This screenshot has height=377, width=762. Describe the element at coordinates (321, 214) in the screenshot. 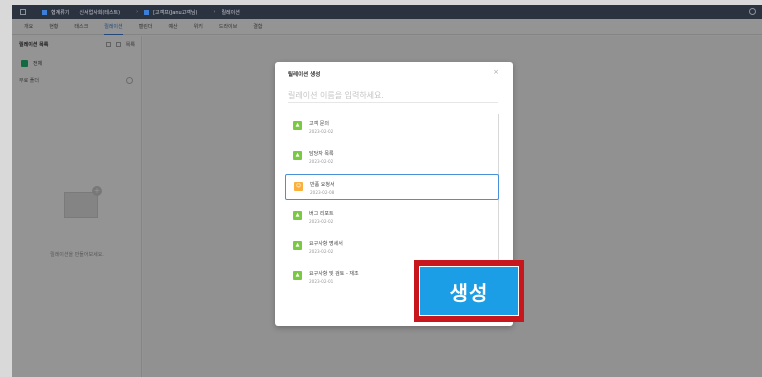

I see `document-name: 버그 리포트` at that location.